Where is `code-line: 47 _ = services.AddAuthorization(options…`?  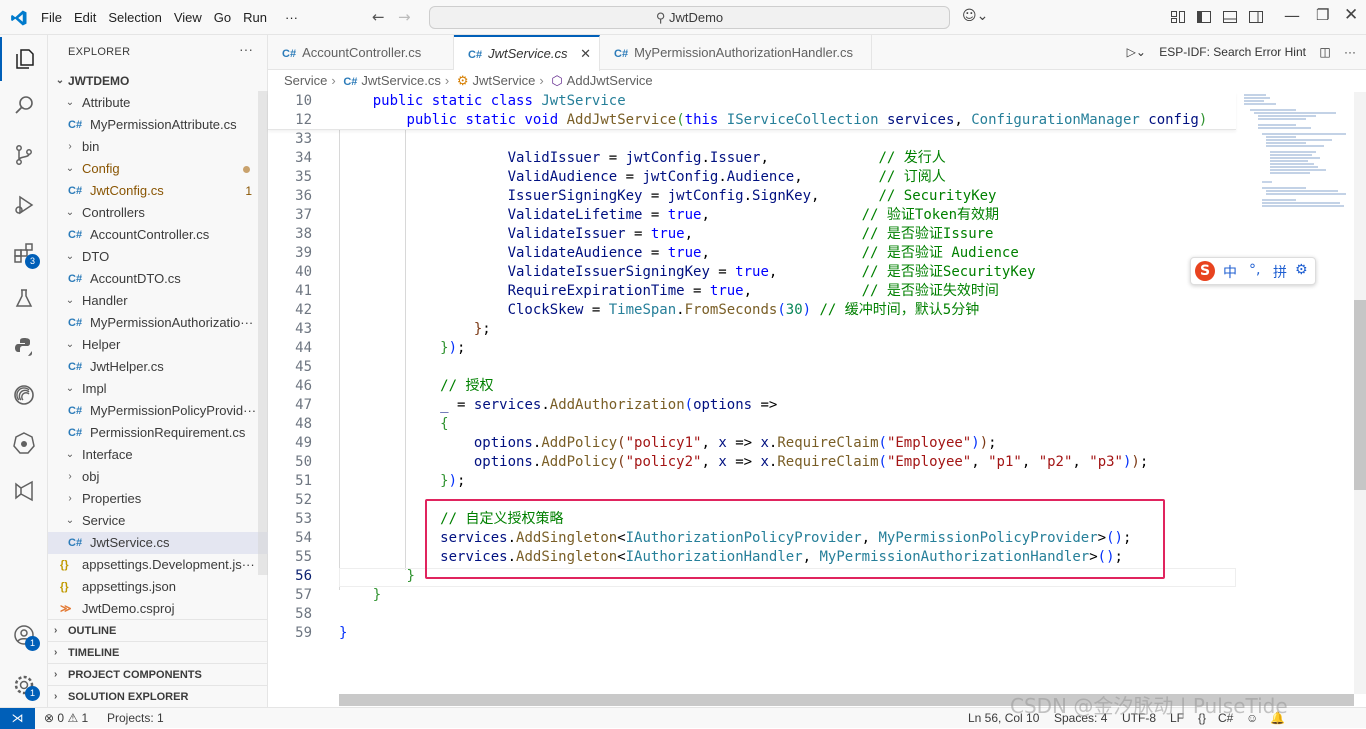 code-line: 47 _ = services.AddAuthorization(options… is located at coordinates (752, 405).